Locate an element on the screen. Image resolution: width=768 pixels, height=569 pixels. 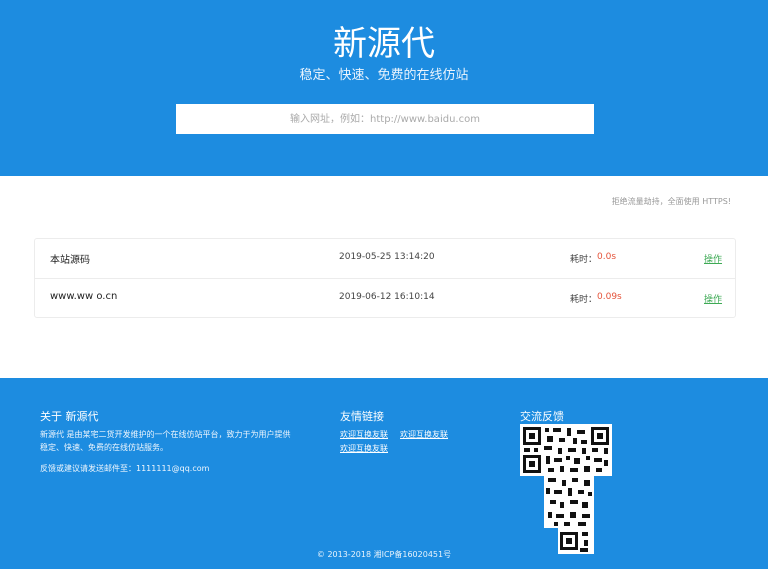
record-name: 本站源码 is located at coordinates (70, 260).